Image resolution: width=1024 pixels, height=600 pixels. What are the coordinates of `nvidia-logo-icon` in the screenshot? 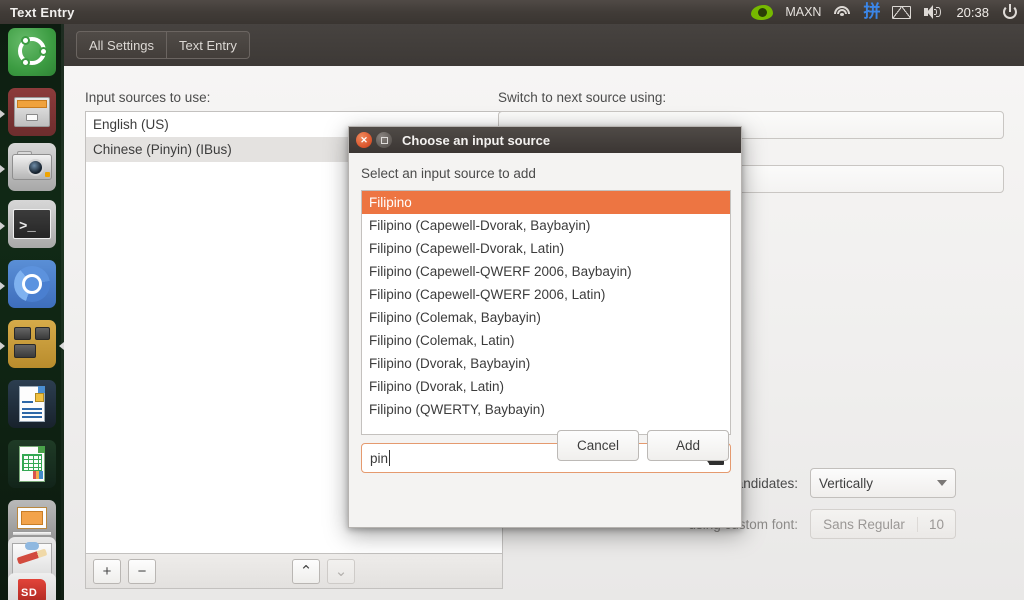 It's located at (762, 12).